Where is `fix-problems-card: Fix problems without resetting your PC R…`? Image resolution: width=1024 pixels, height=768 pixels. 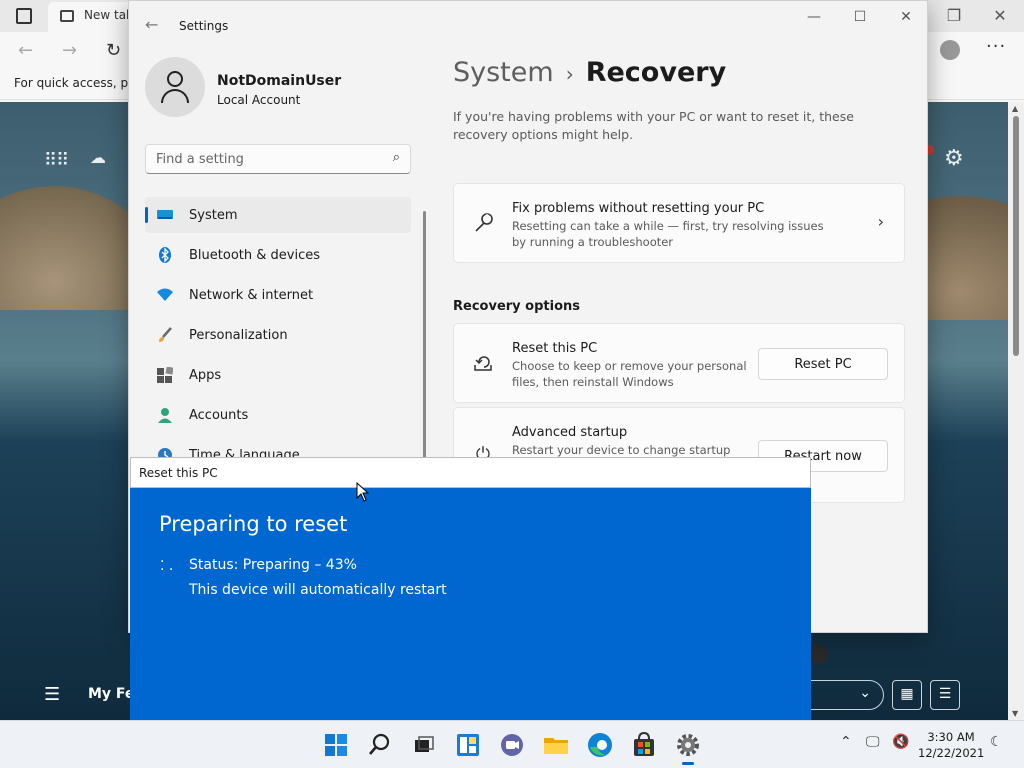
fix-problems-card: Fix problems without resetting your PC R… is located at coordinates (679, 223).